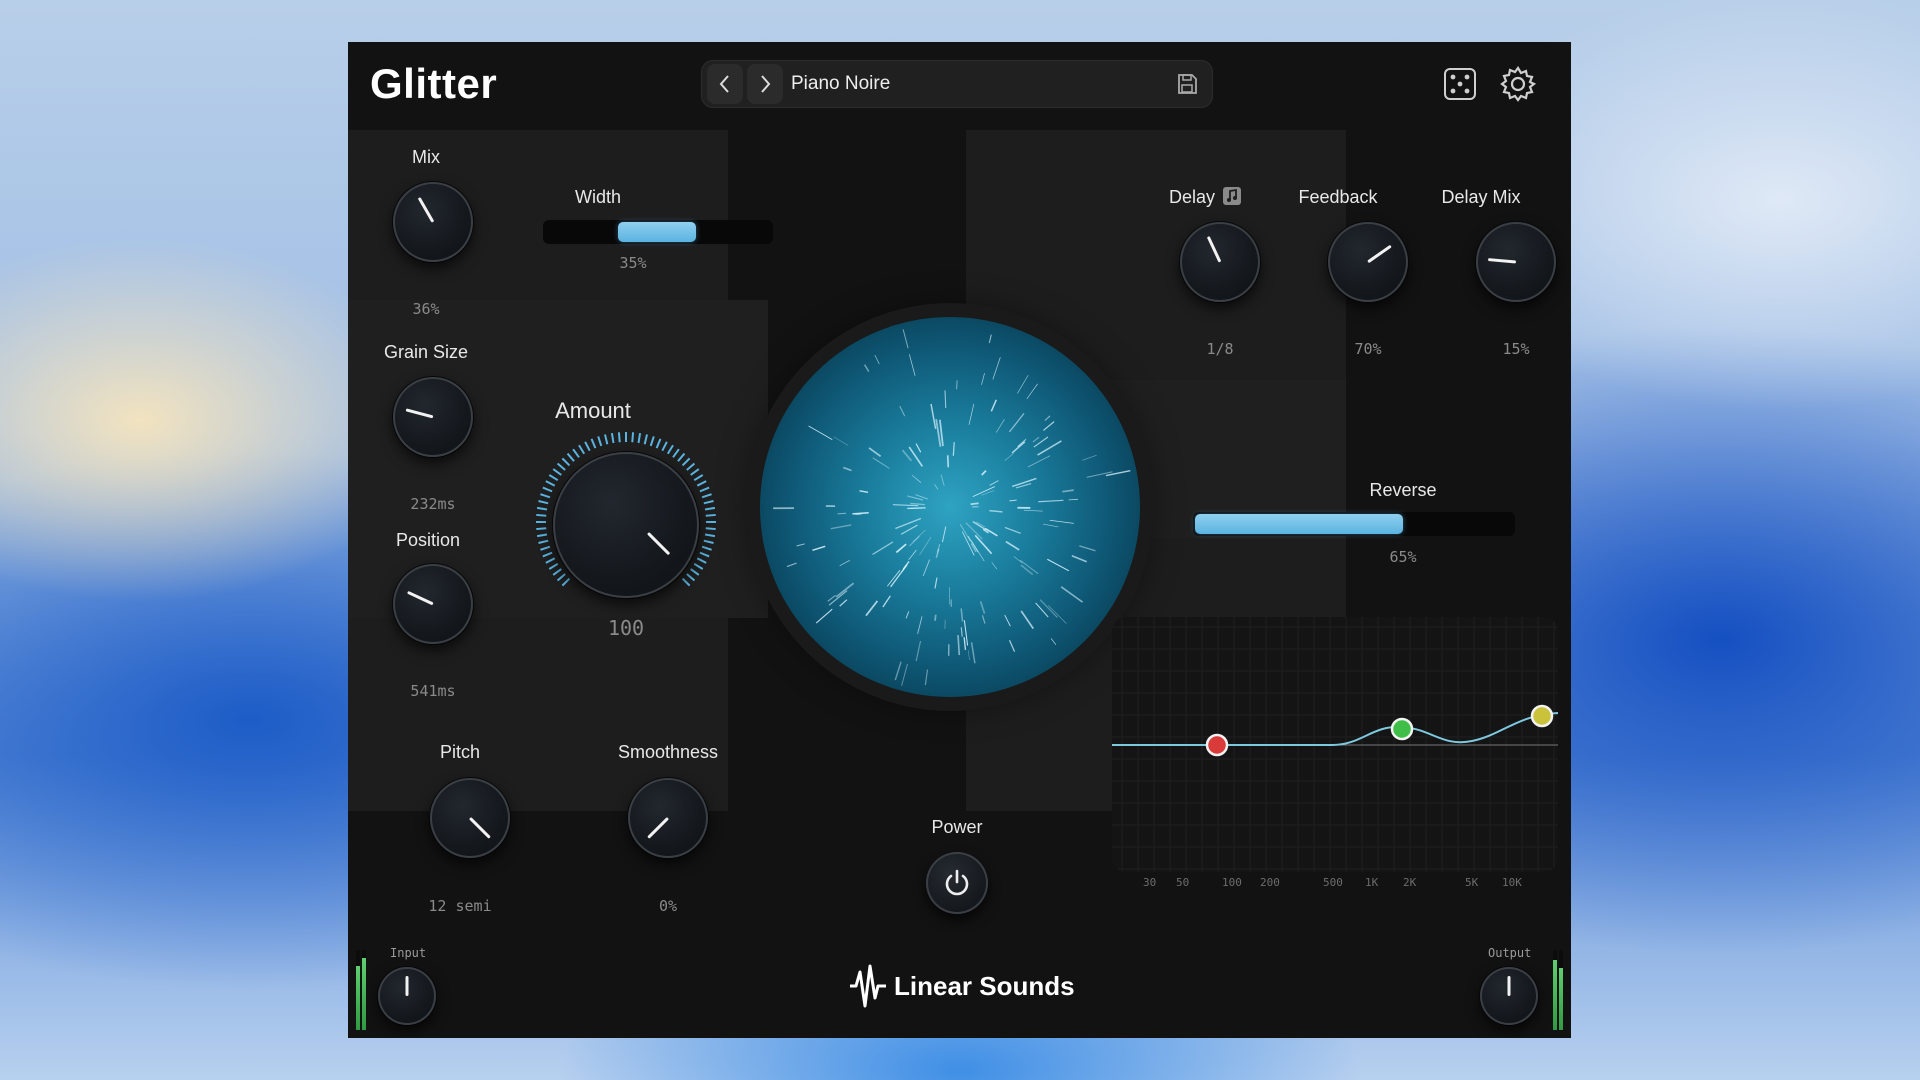  I want to click on reverse-slider, so click(1354, 524).